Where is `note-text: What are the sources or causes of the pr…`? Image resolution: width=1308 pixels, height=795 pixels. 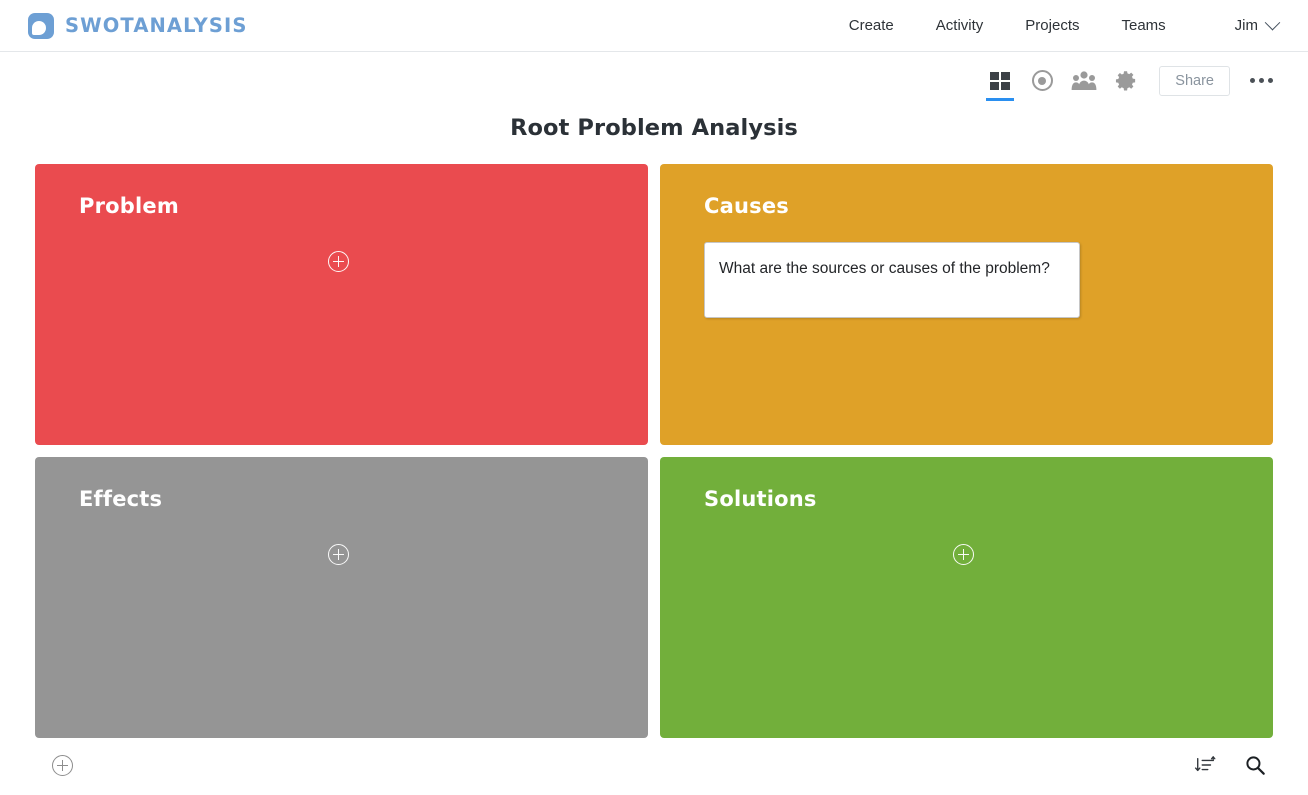 note-text: What are the sources or causes of the pr… is located at coordinates (884, 268).